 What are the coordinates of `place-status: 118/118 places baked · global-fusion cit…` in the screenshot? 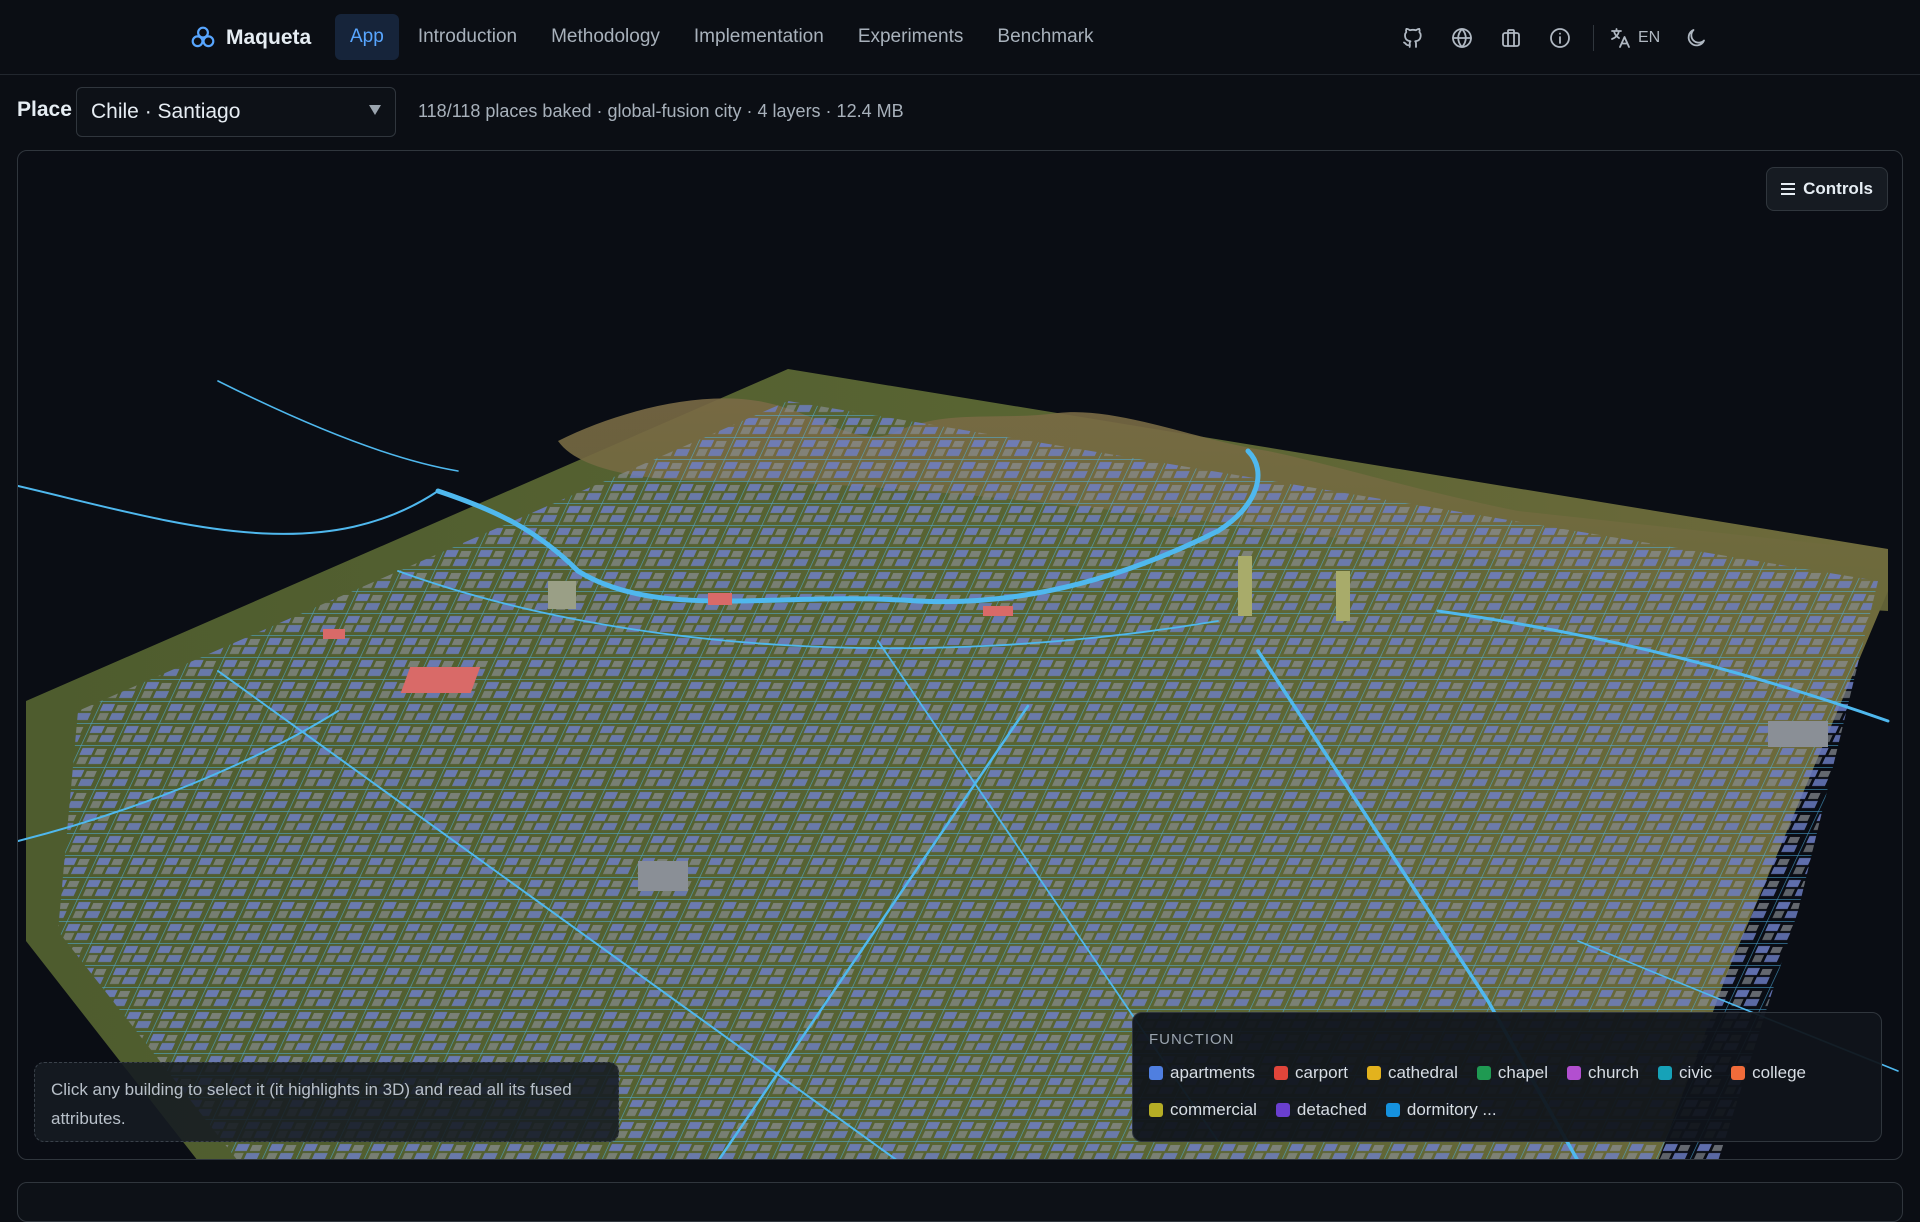 It's located at (661, 111).